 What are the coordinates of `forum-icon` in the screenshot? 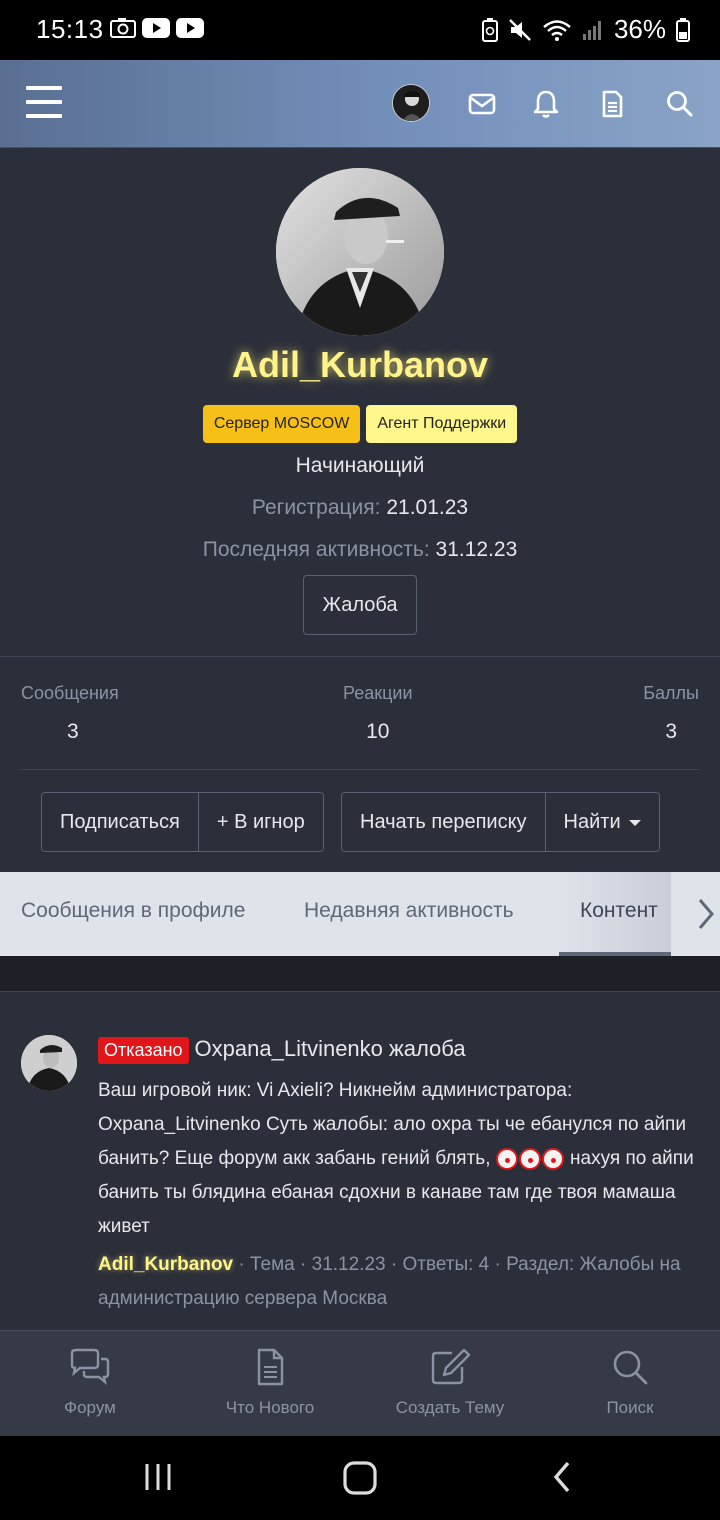 It's located at (90, 1367).